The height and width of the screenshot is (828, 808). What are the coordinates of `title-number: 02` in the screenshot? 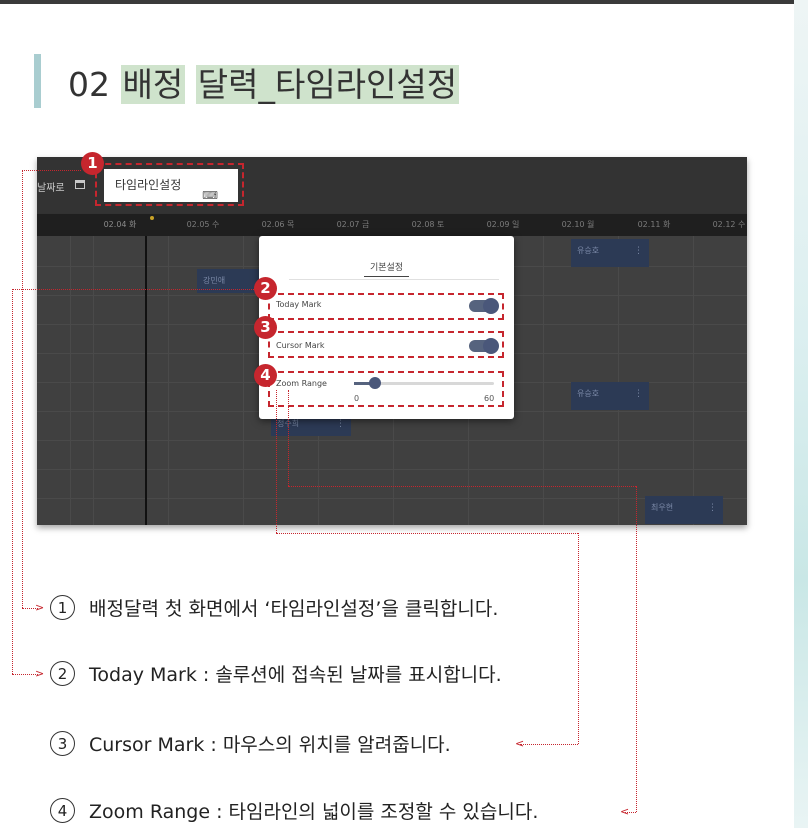 It's located at (89, 84).